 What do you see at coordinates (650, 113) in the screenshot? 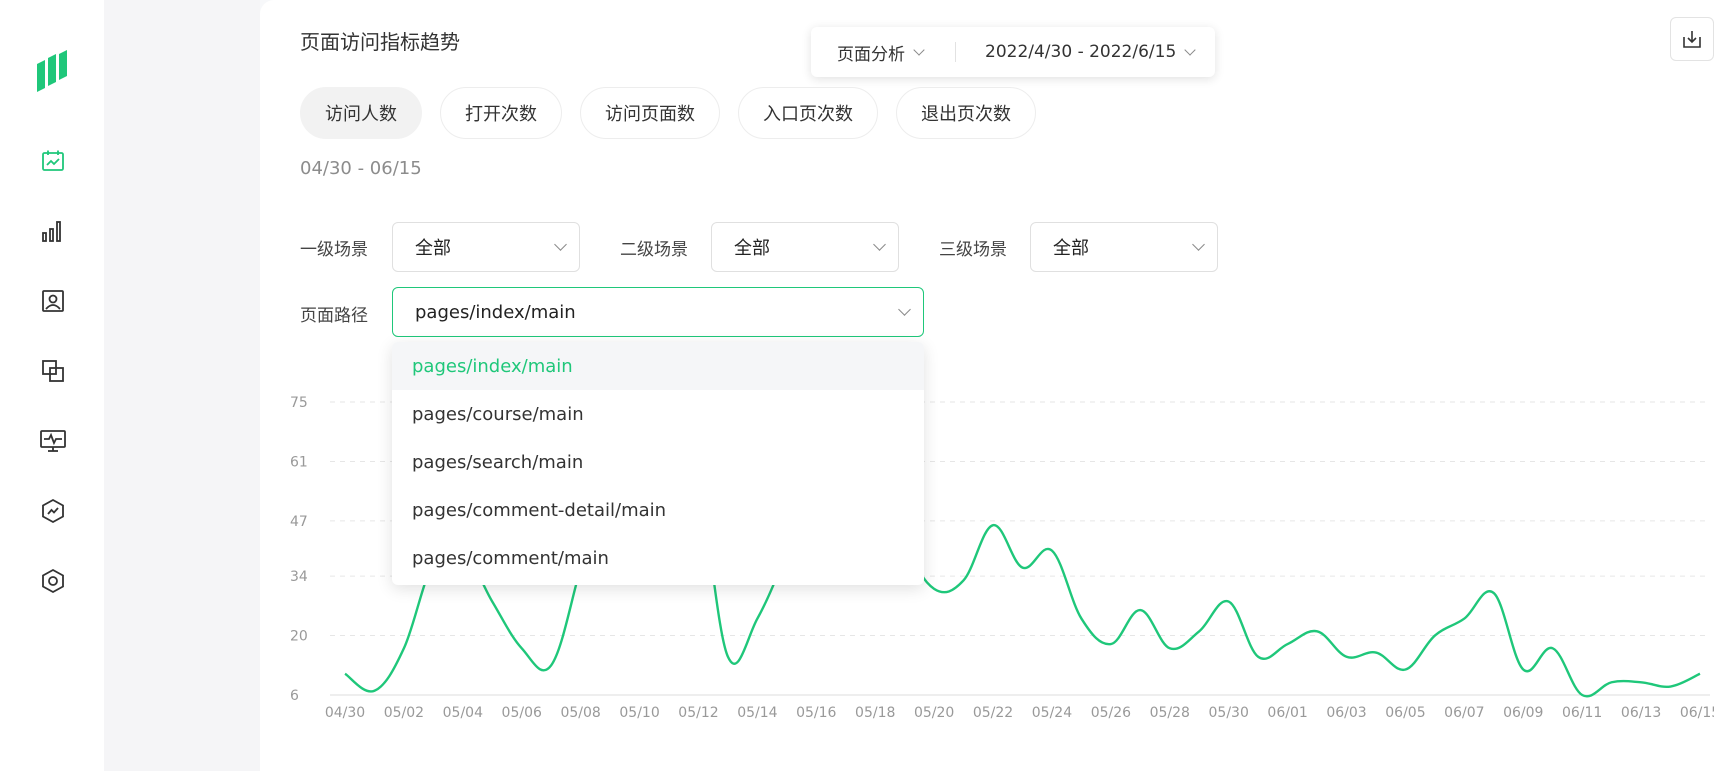
I see `tab-page-views: 访问页面数` at bounding box center [650, 113].